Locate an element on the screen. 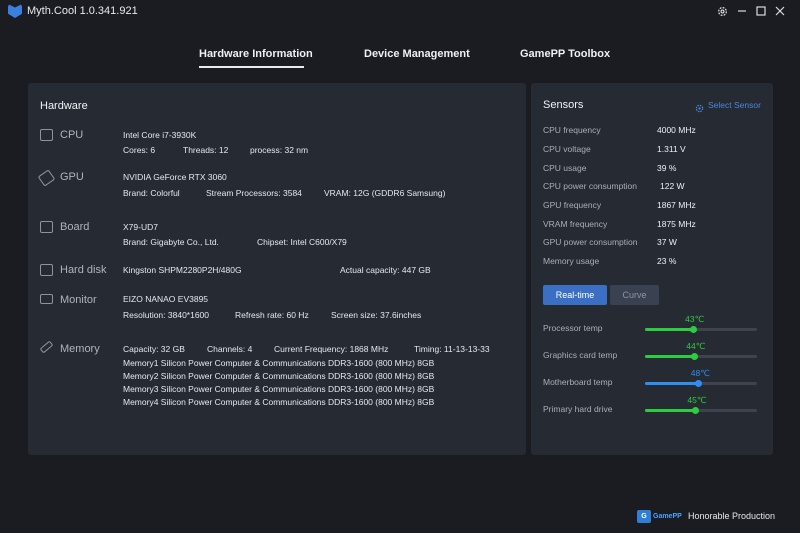  sensor-name: VRAM frequency is located at coordinates (575, 224).